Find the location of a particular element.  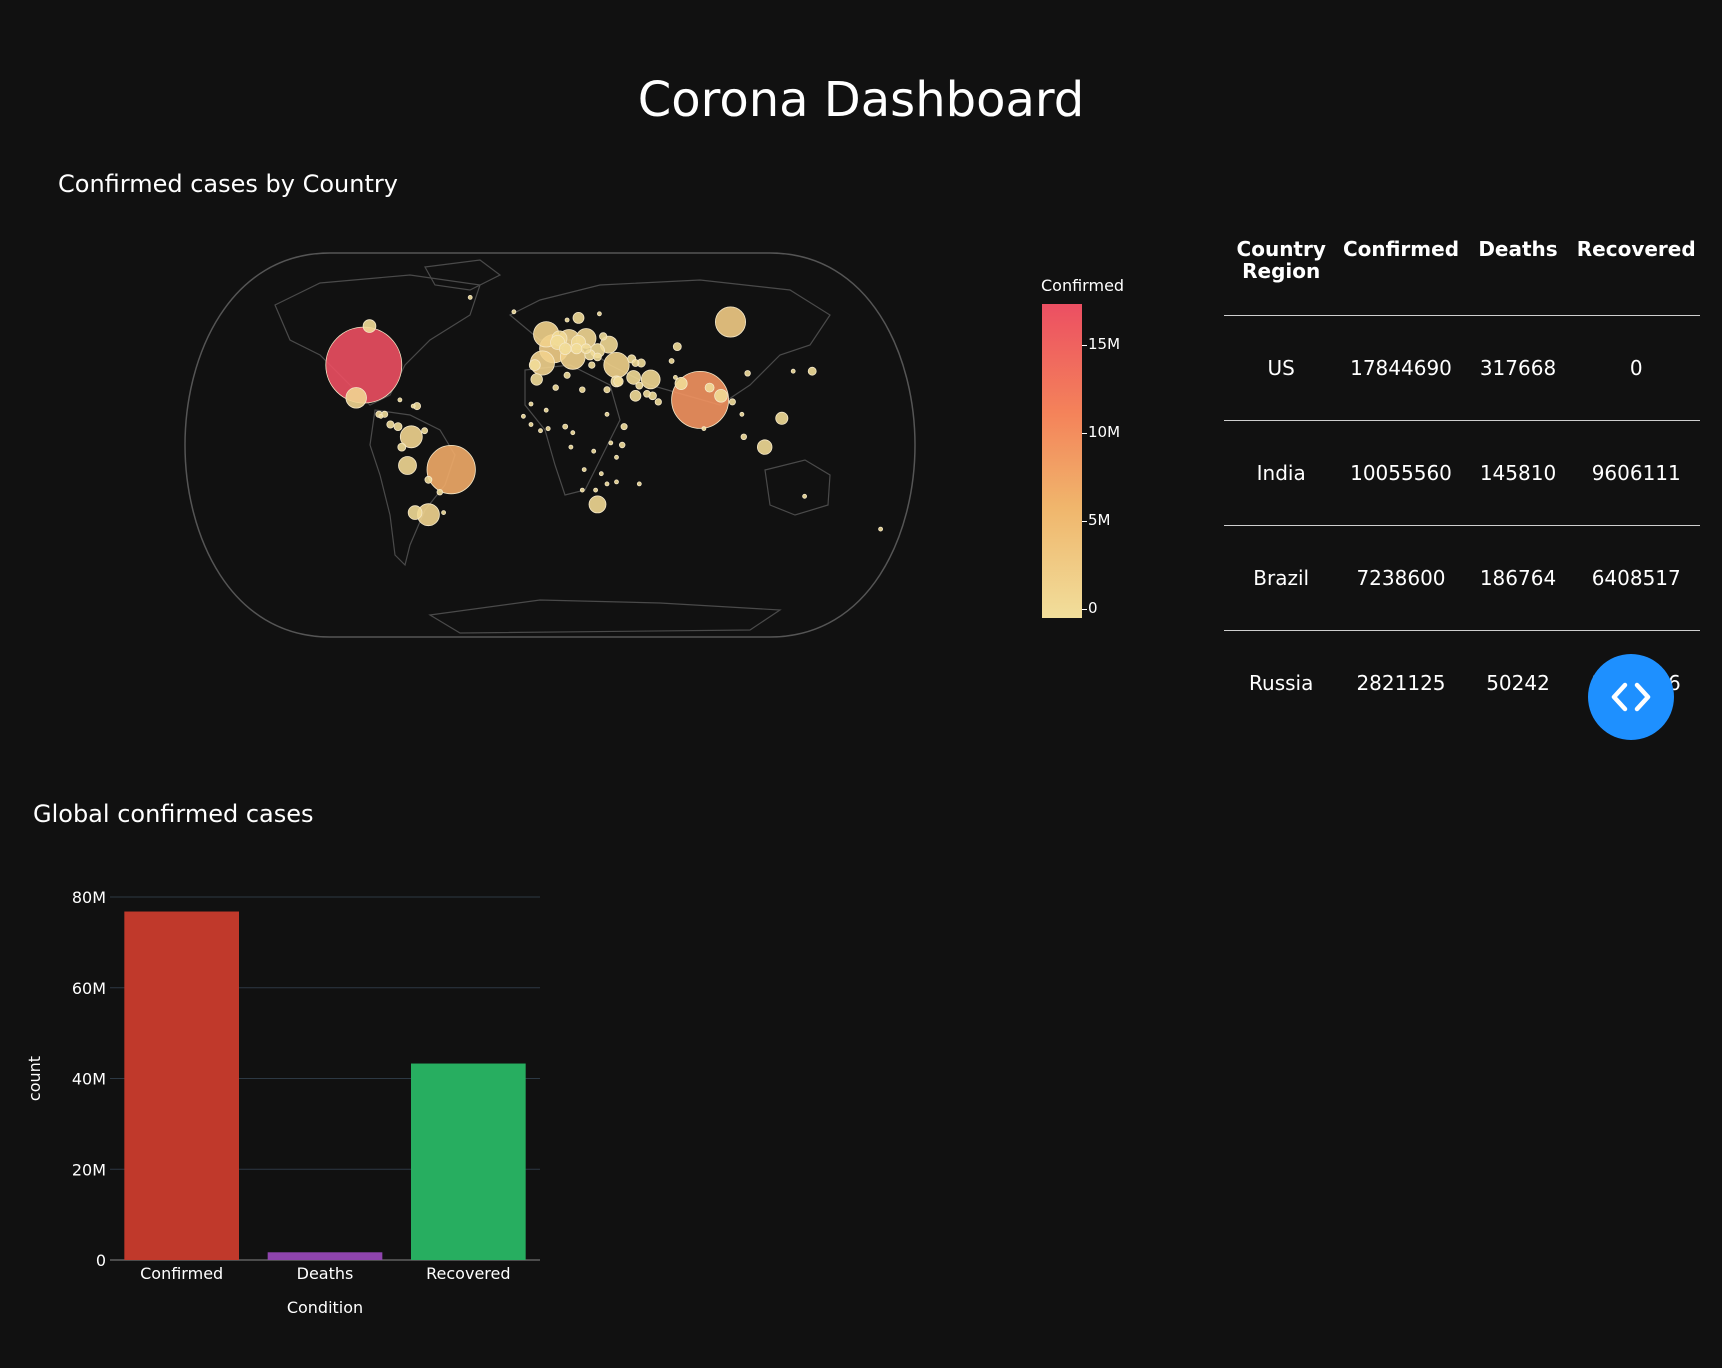

table-row: India 10055560 145810 9606111 is located at coordinates (1462, 473).